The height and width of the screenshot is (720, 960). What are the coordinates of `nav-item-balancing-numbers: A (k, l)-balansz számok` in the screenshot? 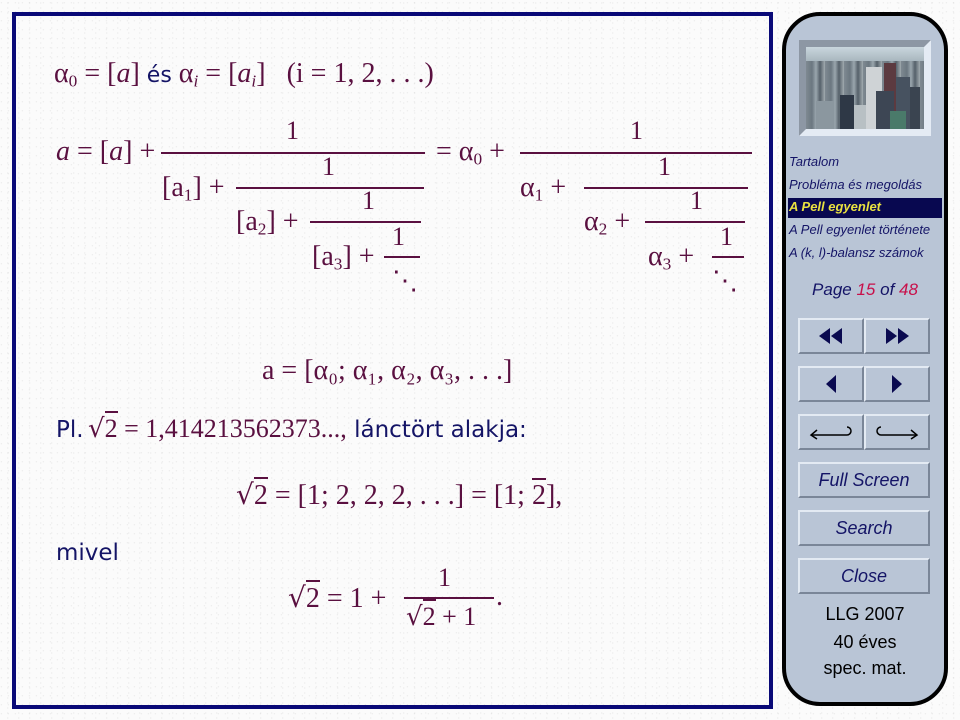 It's located at (865, 254).